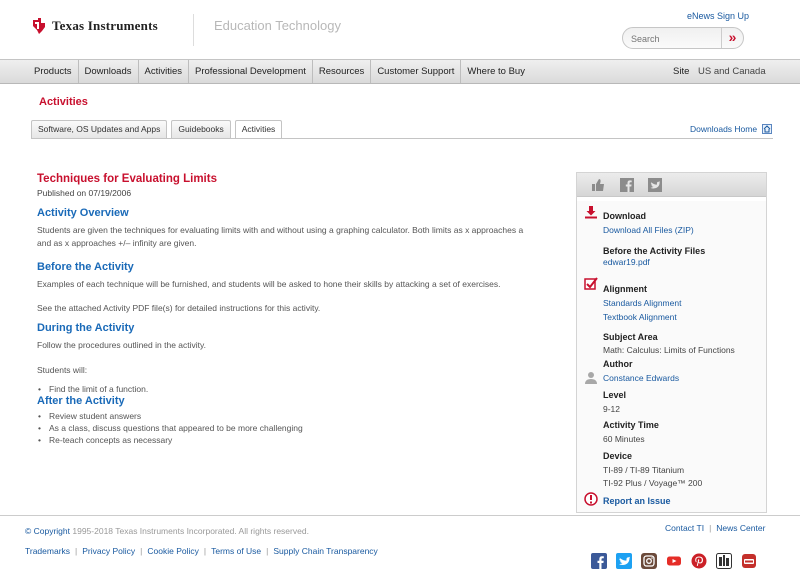 This screenshot has width=800, height=574. Describe the element at coordinates (630, 337) in the screenshot. I see `subject-label: Subject Area` at that location.